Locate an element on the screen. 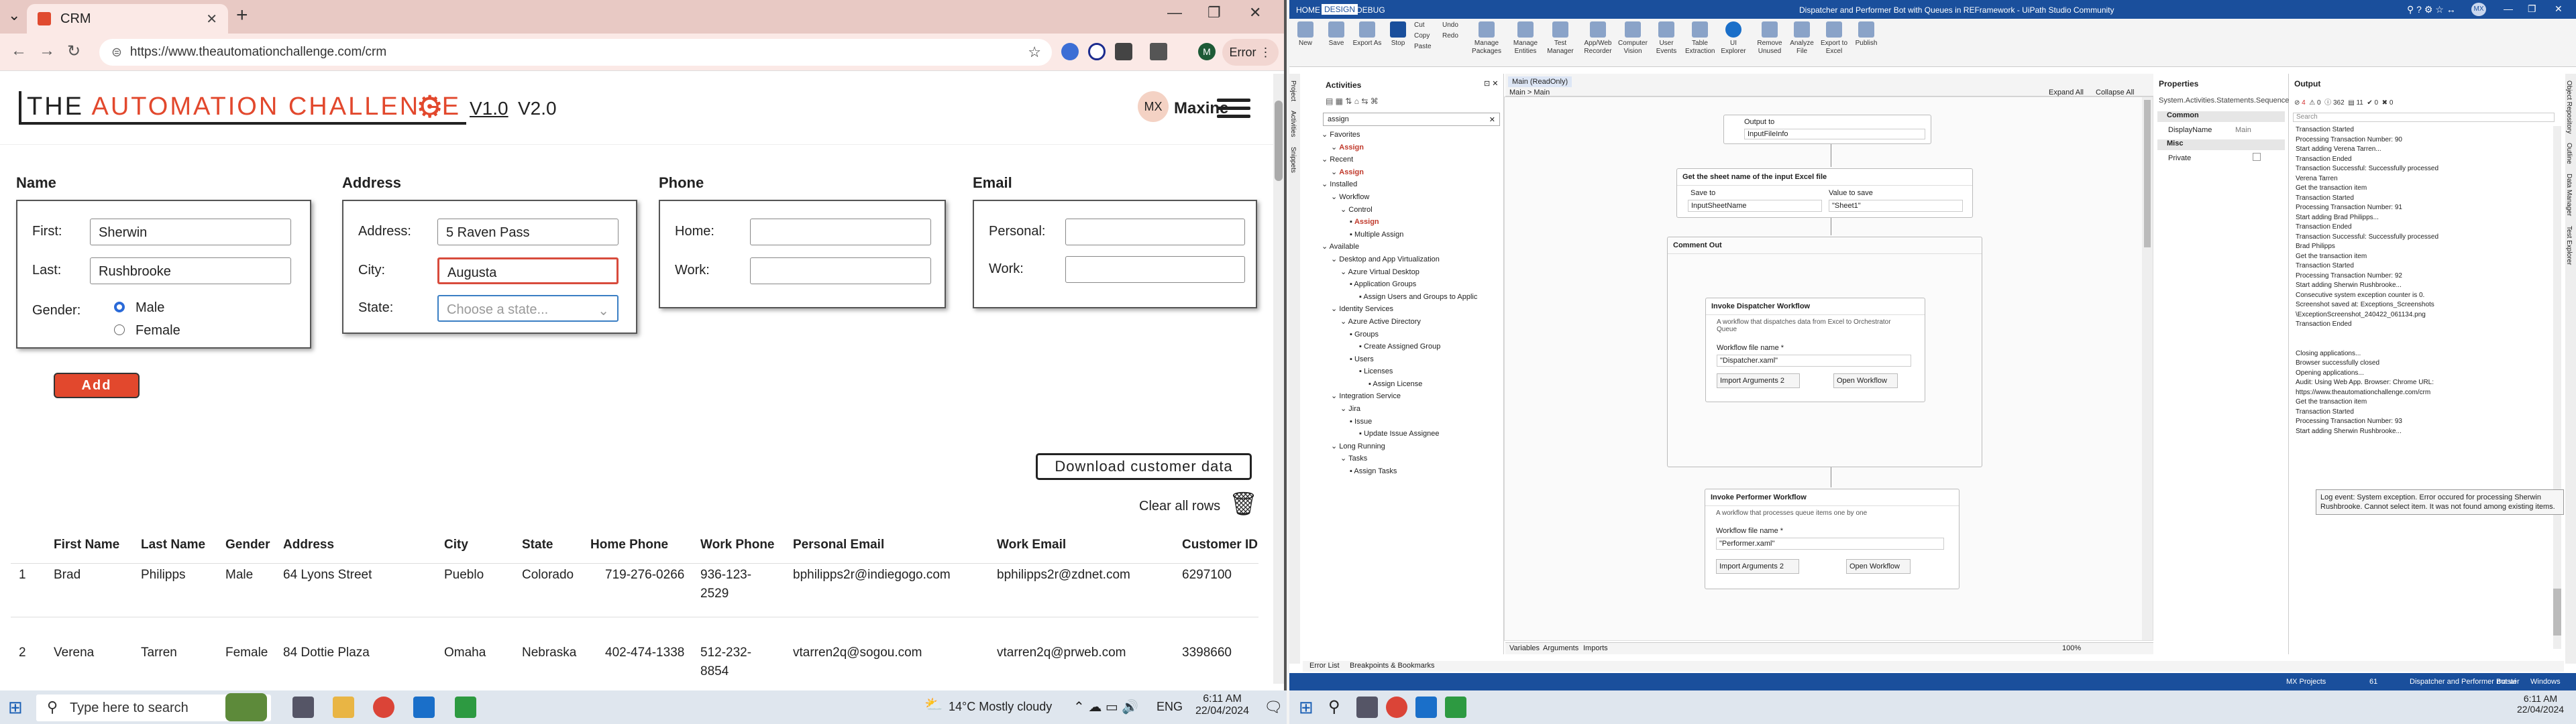  activity-tree-item: ▪ Groups is located at coordinates (1394, 334).